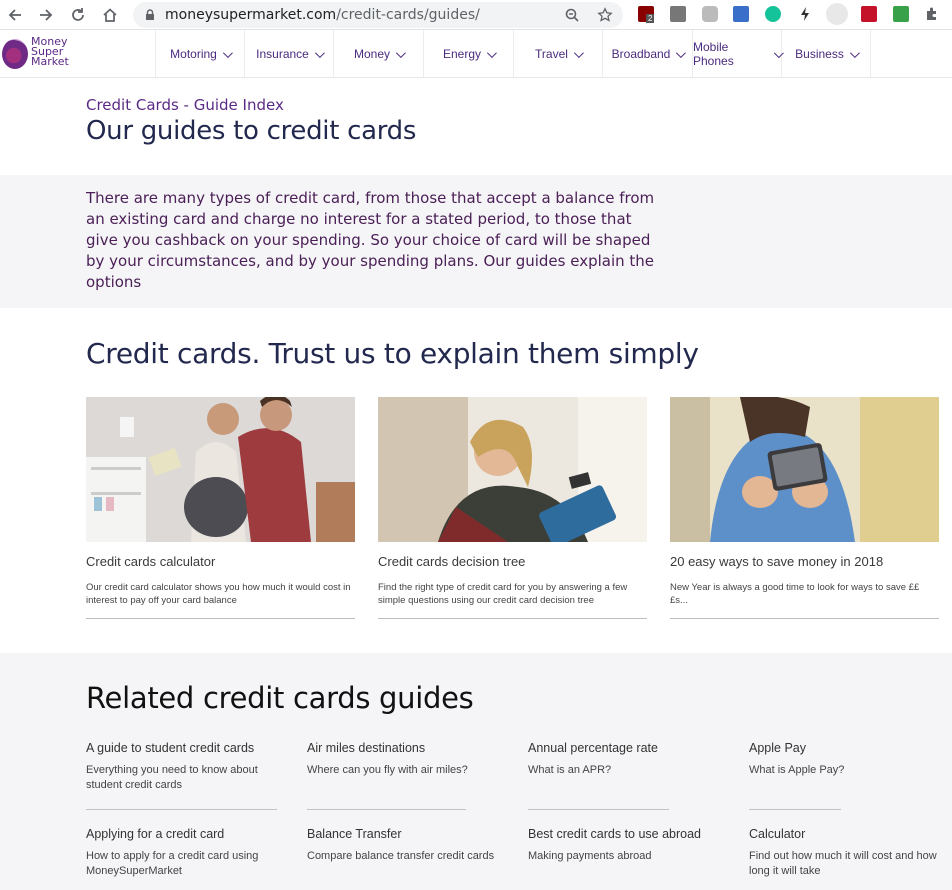  I want to click on card-image-couple, so click(220, 469).